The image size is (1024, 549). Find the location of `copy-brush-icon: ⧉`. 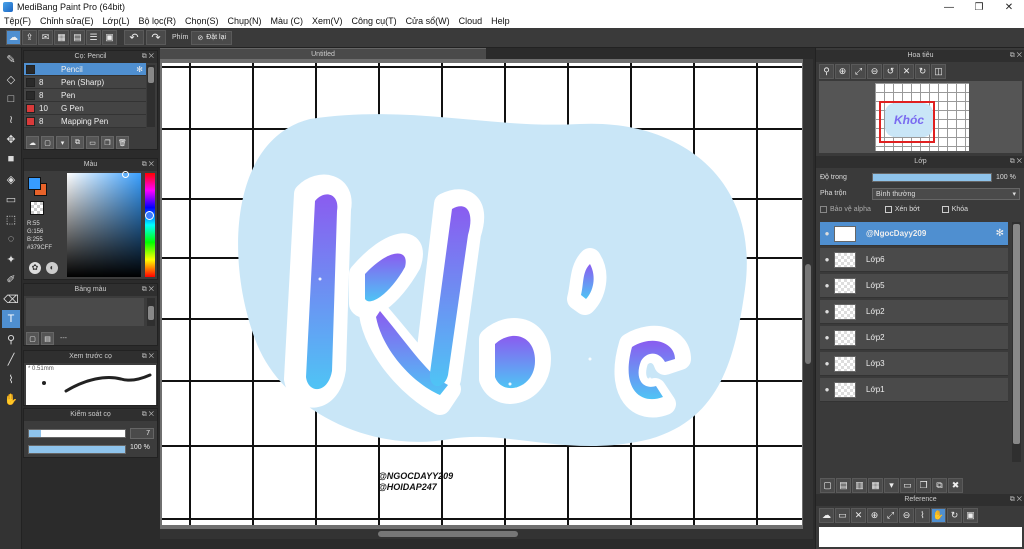

copy-brush-icon: ⧉ is located at coordinates (77, 142).